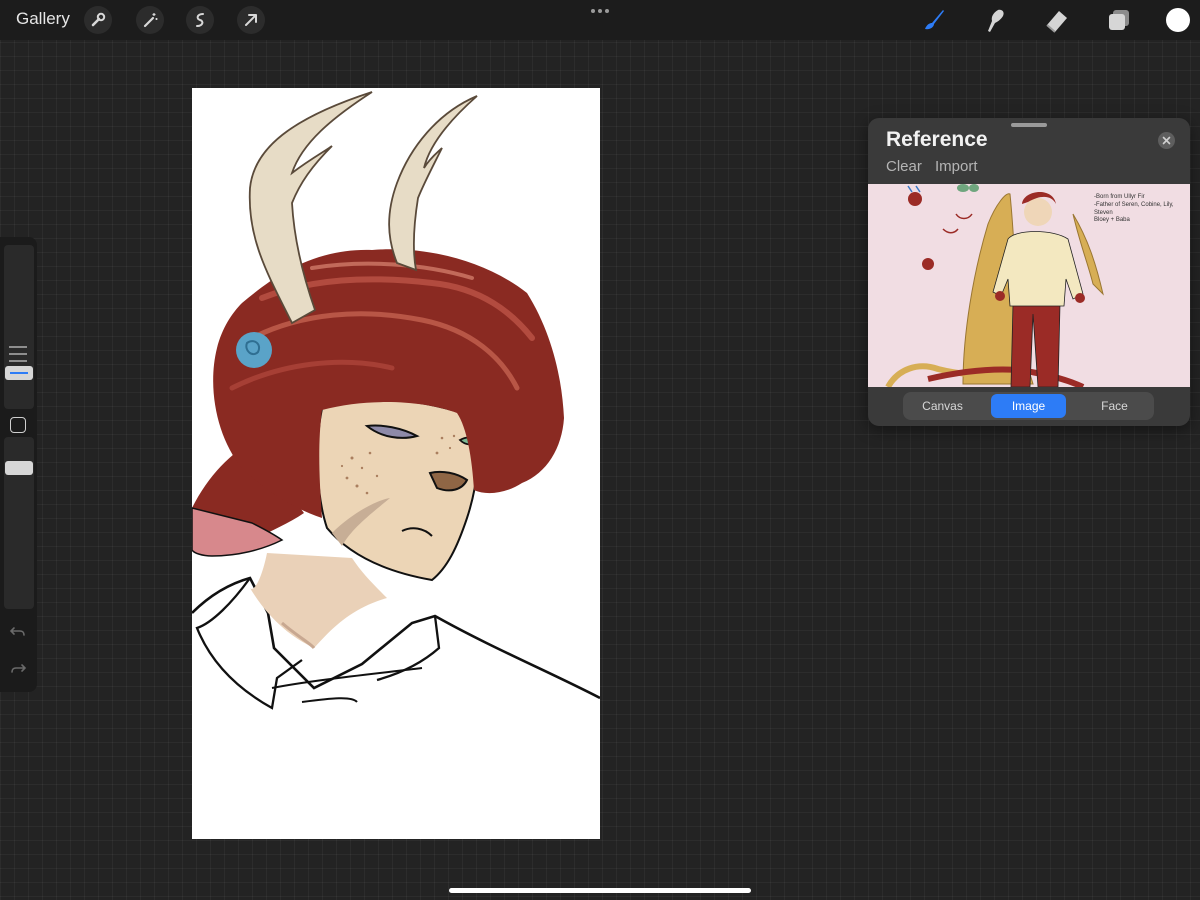  Describe the element at coordinates (937, 139) in the screenshot. I see `reference-title: Reference` at that location.